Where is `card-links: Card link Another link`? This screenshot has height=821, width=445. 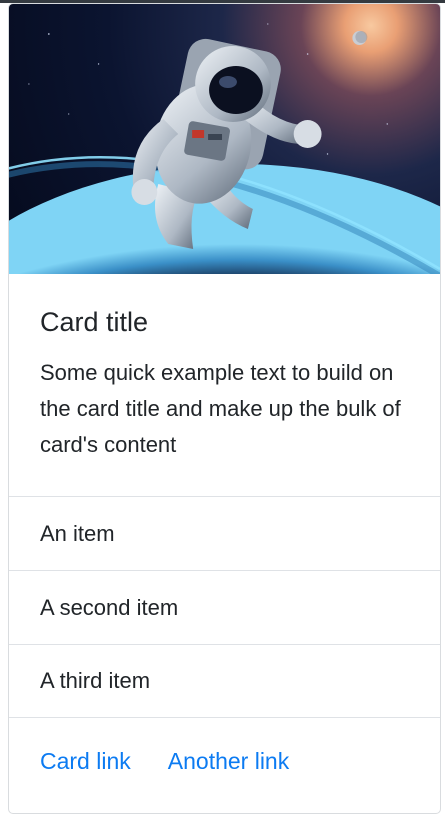 card-links: Card link Another link is located at coordinates (224, 746).